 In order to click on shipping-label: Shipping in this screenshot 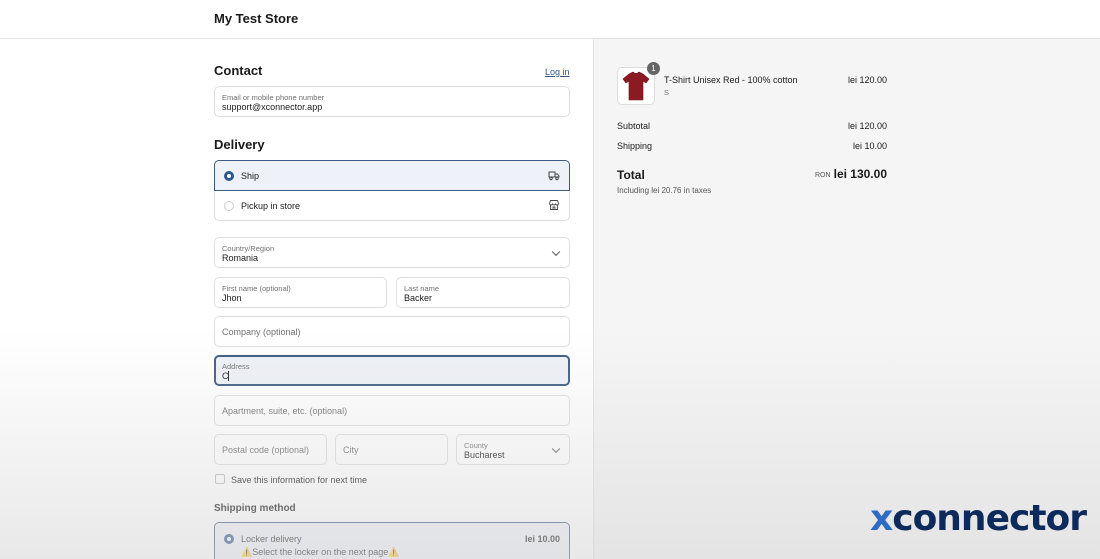, I will do `click(635, 146)`.